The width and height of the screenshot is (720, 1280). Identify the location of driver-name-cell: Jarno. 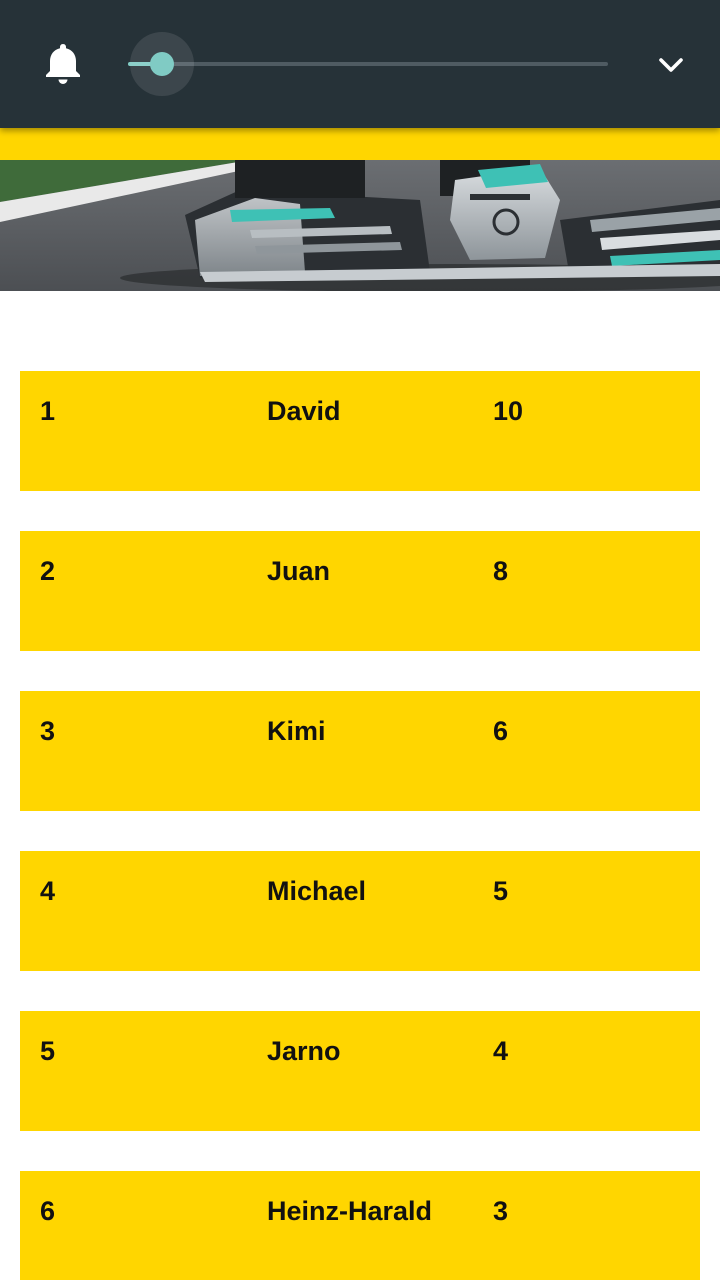
(304, 1051).